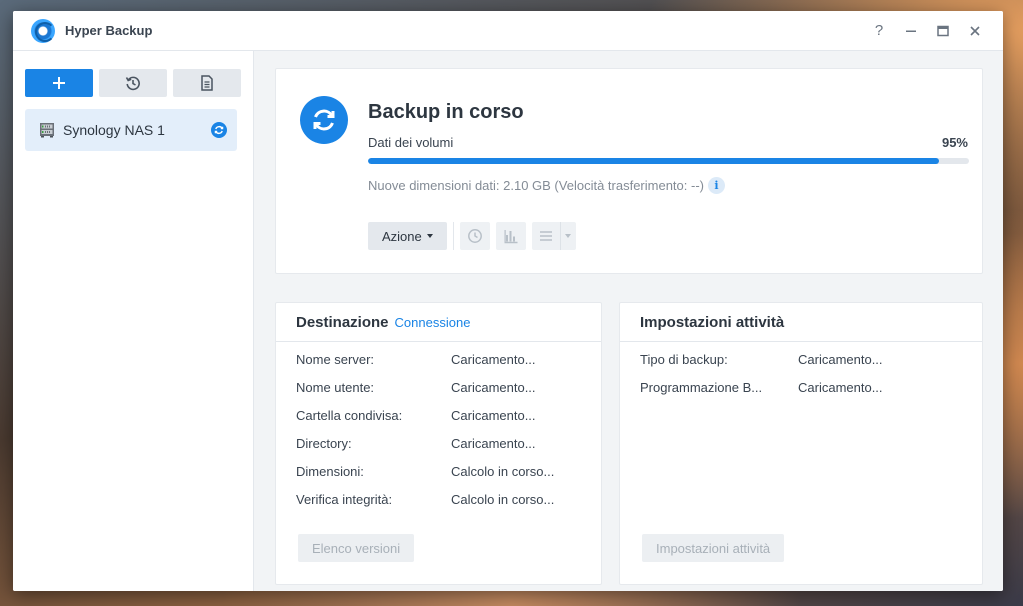 The width and height of the screenshot is (1023, 606). I want to click on info-row-key: Nome server:, so click(335, 359).